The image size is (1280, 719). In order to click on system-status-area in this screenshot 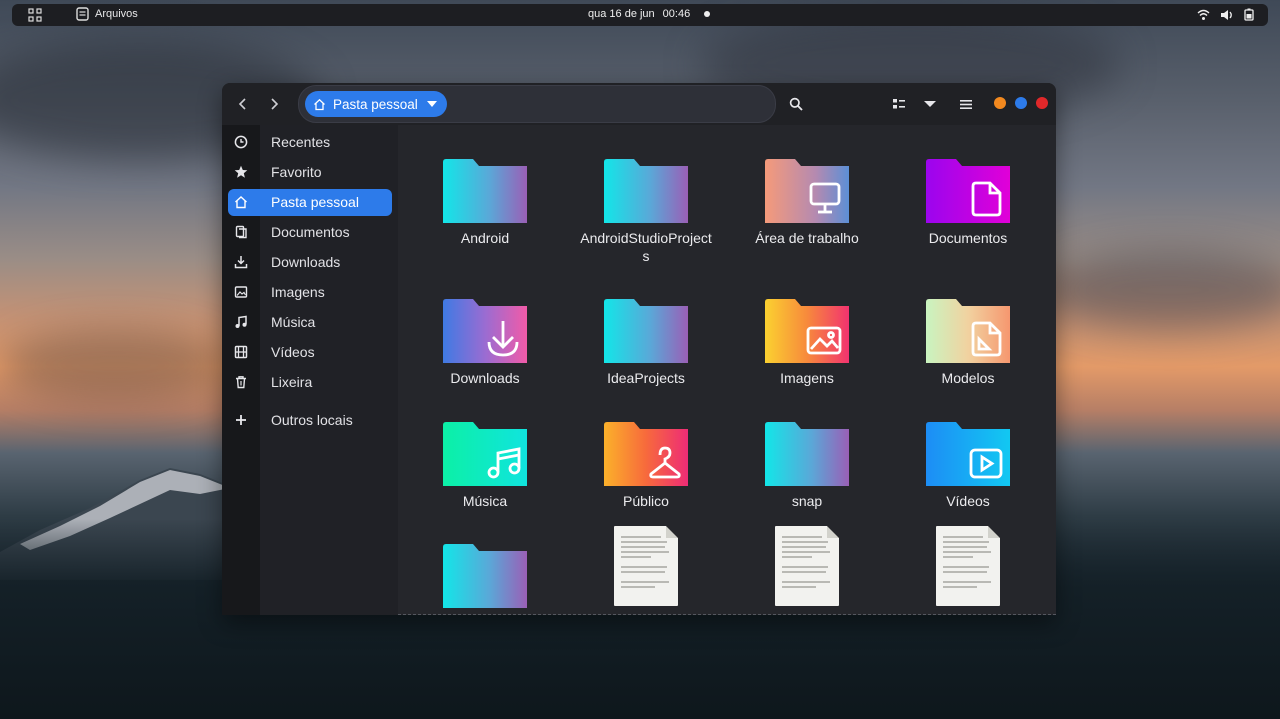, I will do `click(1225, 14)`.